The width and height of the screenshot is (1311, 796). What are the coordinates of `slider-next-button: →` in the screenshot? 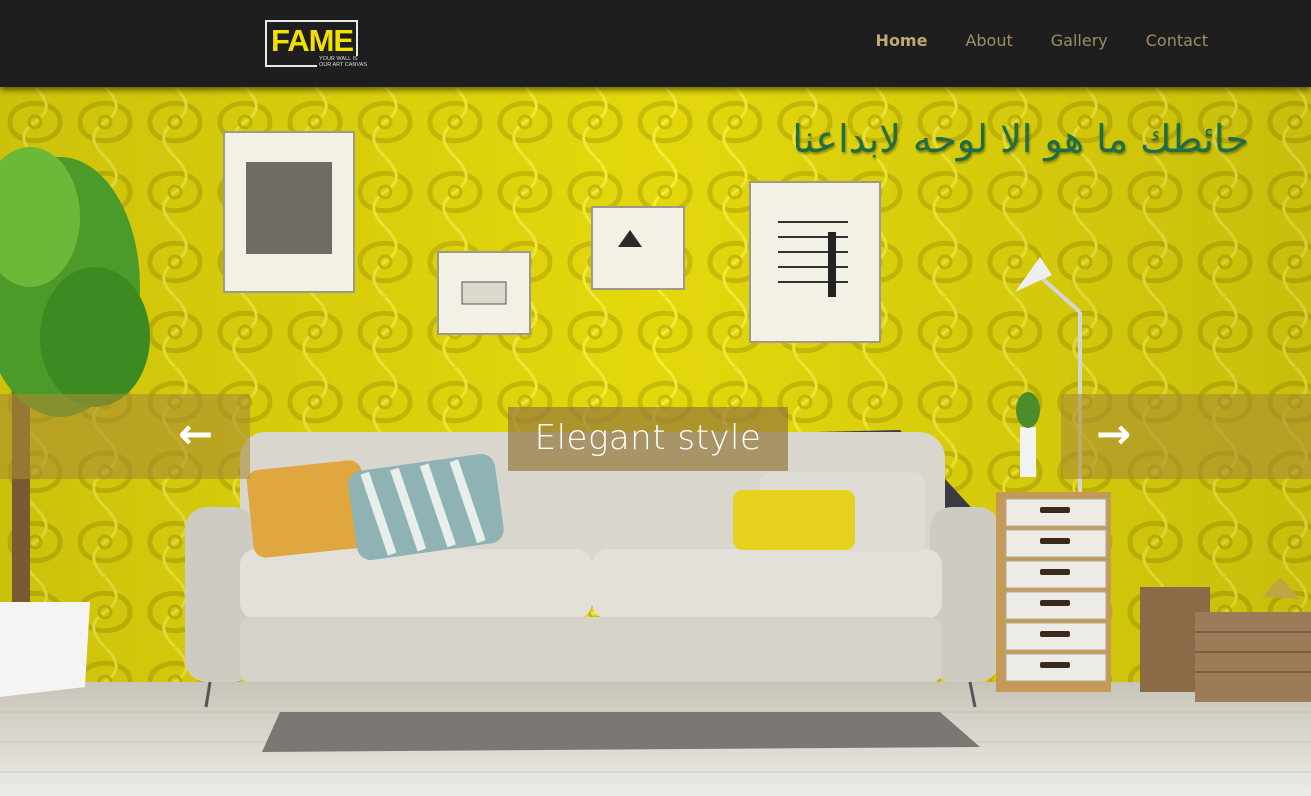 It's located at (1186, 436).